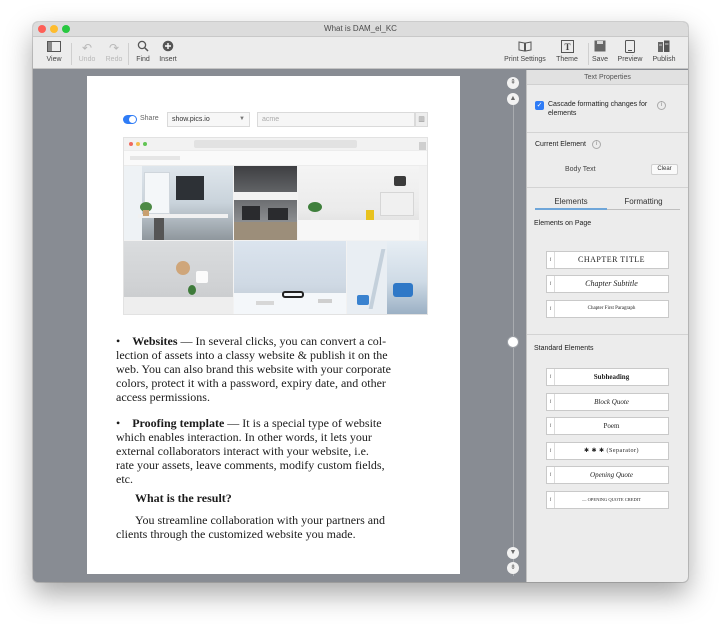  What do you see at coordinates (149, 118) in the screenshot?
I see `share-label: Share` at bounding box center [149, 118].